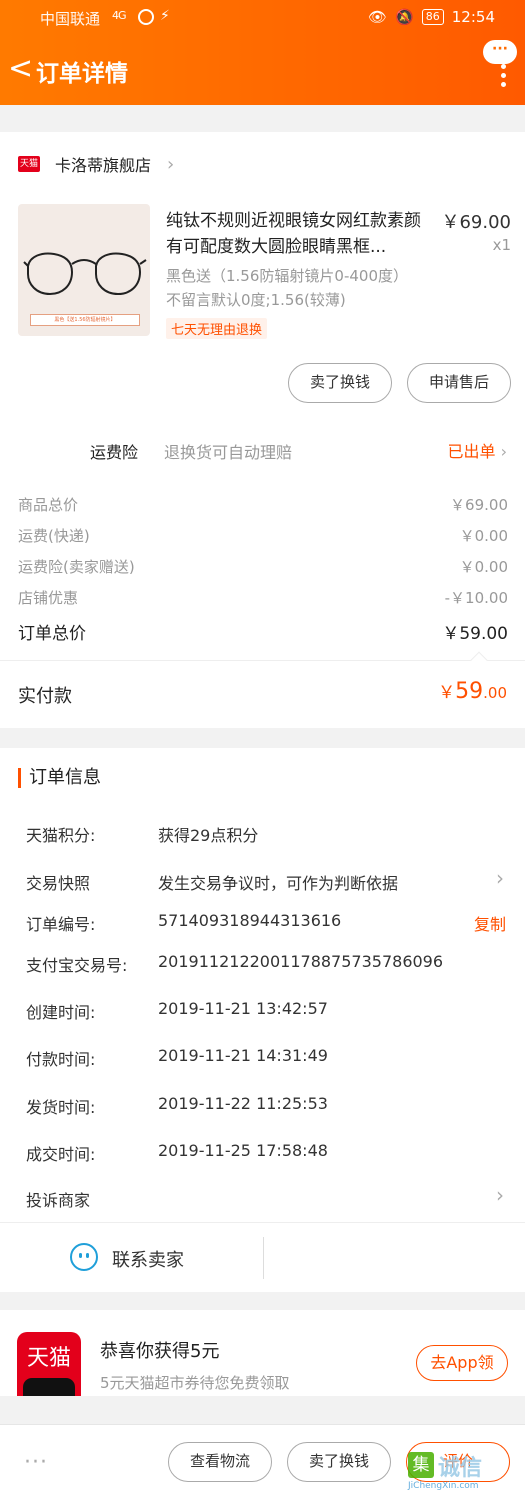 Image resolution: width=525 pixels, height=1500 pixels. Describe the element at coordinates (477, 451) in the screenshot. I see `insurance-status: 已出单 ›` at that location.